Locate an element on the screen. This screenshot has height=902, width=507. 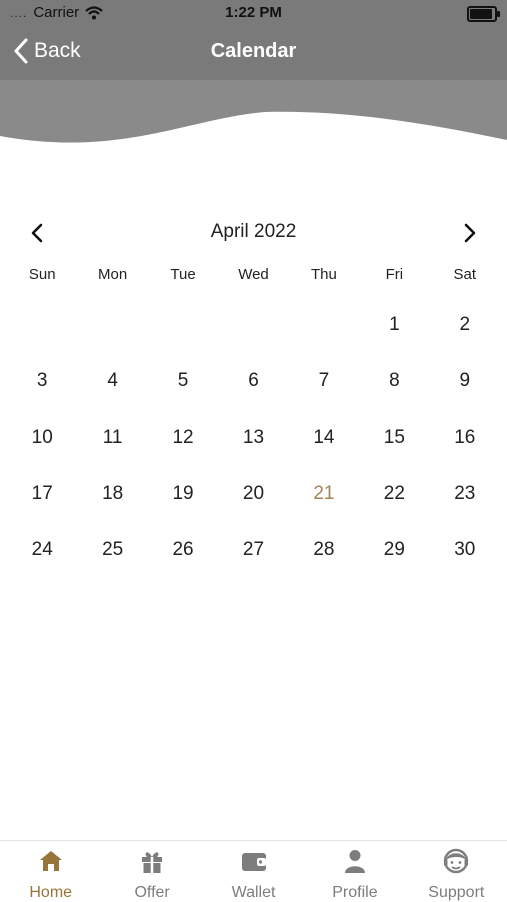
day-cell: 4 is located at coordinates (112, 381).